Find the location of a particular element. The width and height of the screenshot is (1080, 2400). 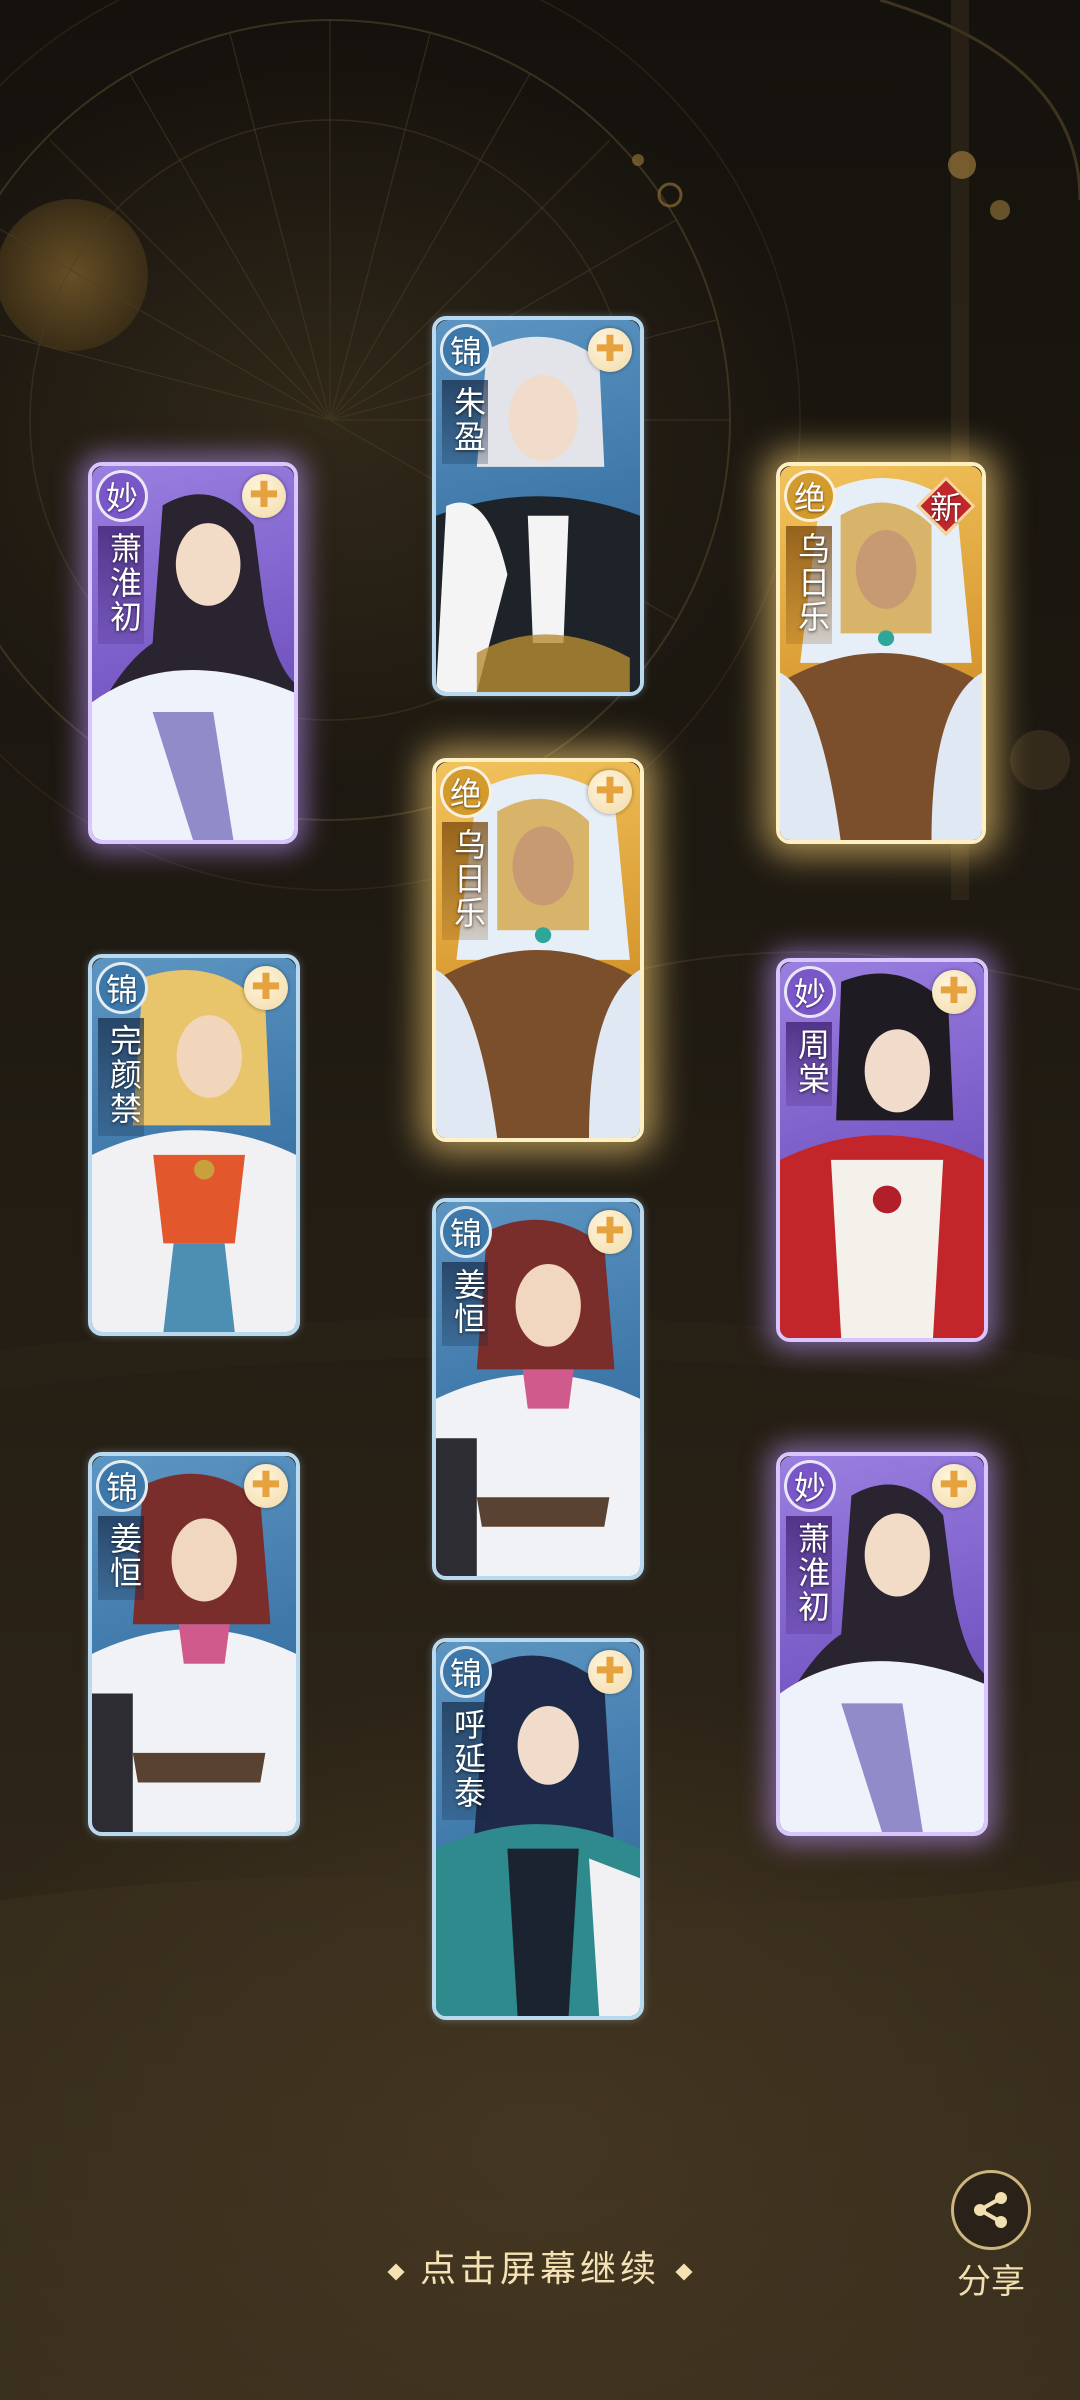

character-card-2: 锦 朱盈 ✚ is located at coordinates (538, 506).